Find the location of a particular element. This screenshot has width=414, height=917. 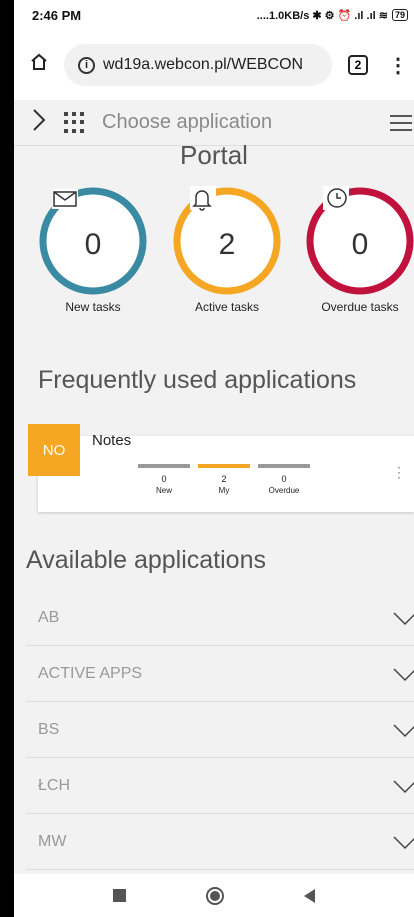

list-item: MW is located at coordinates (220, 842).